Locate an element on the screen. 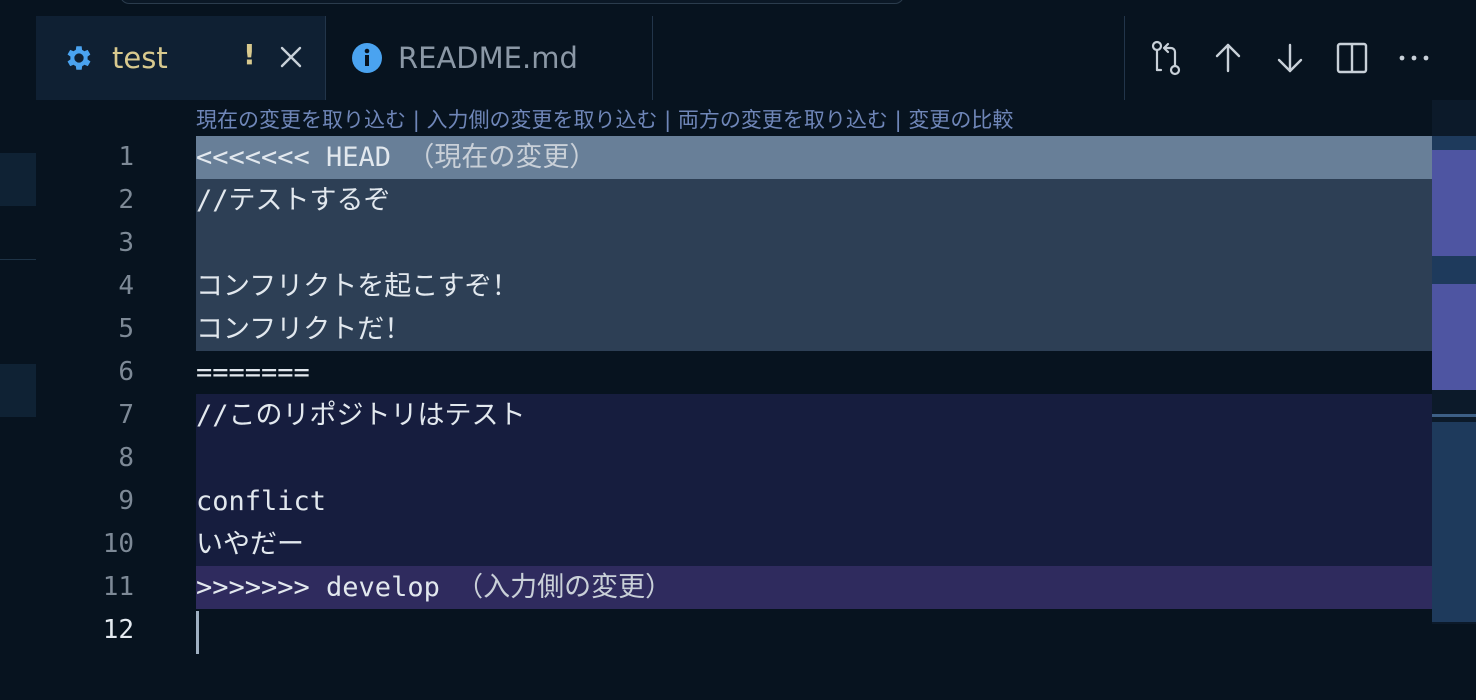 This screenshot has height=700, width=1476. split-editor-icon is located at coordinates (1352, 58).